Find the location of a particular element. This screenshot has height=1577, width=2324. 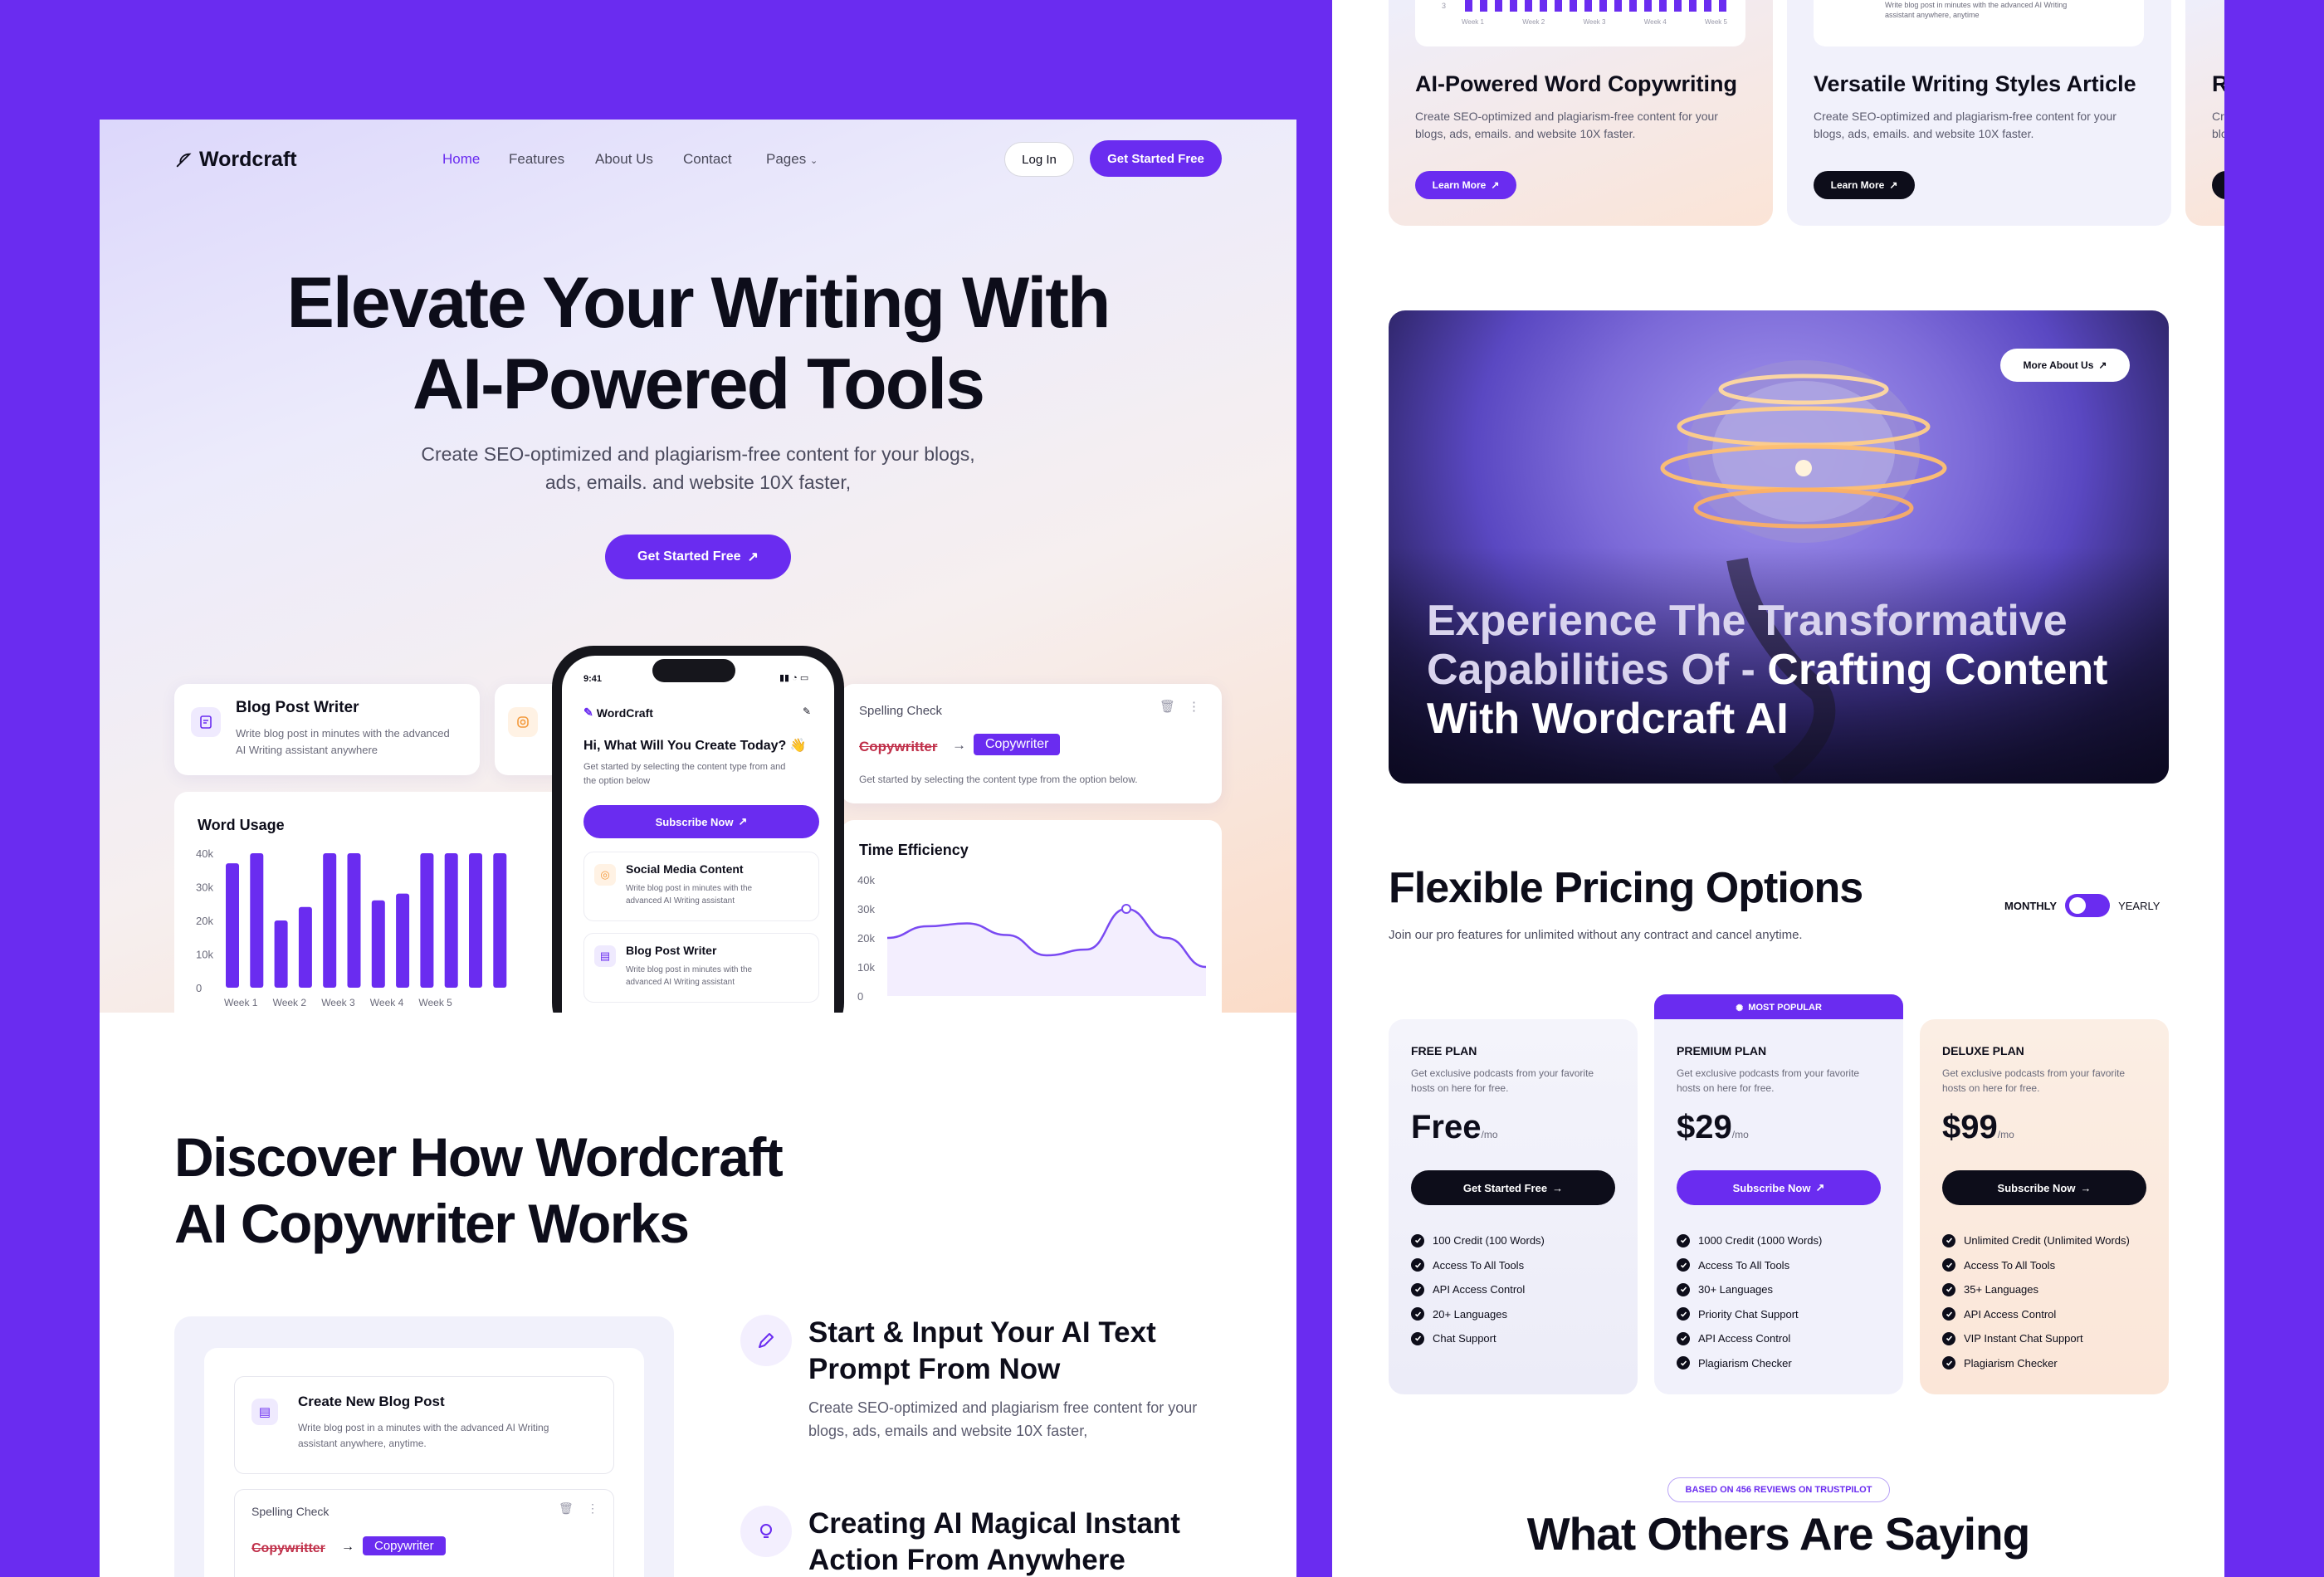

plan-price-unit: /mo is located at coordinates (1490, 1134).